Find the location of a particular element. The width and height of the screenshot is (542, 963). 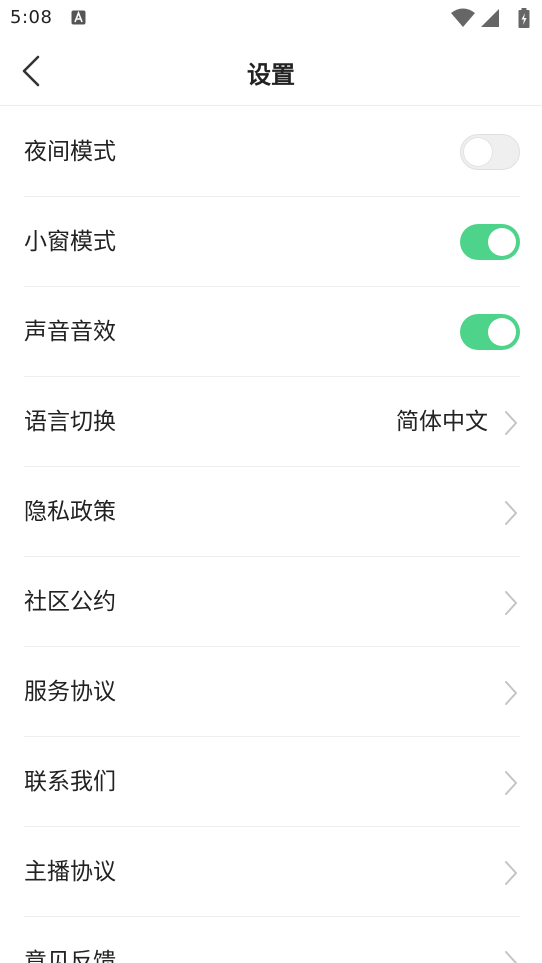

setting-feedback: 意见反馈 is located at coordinates (271, 940).